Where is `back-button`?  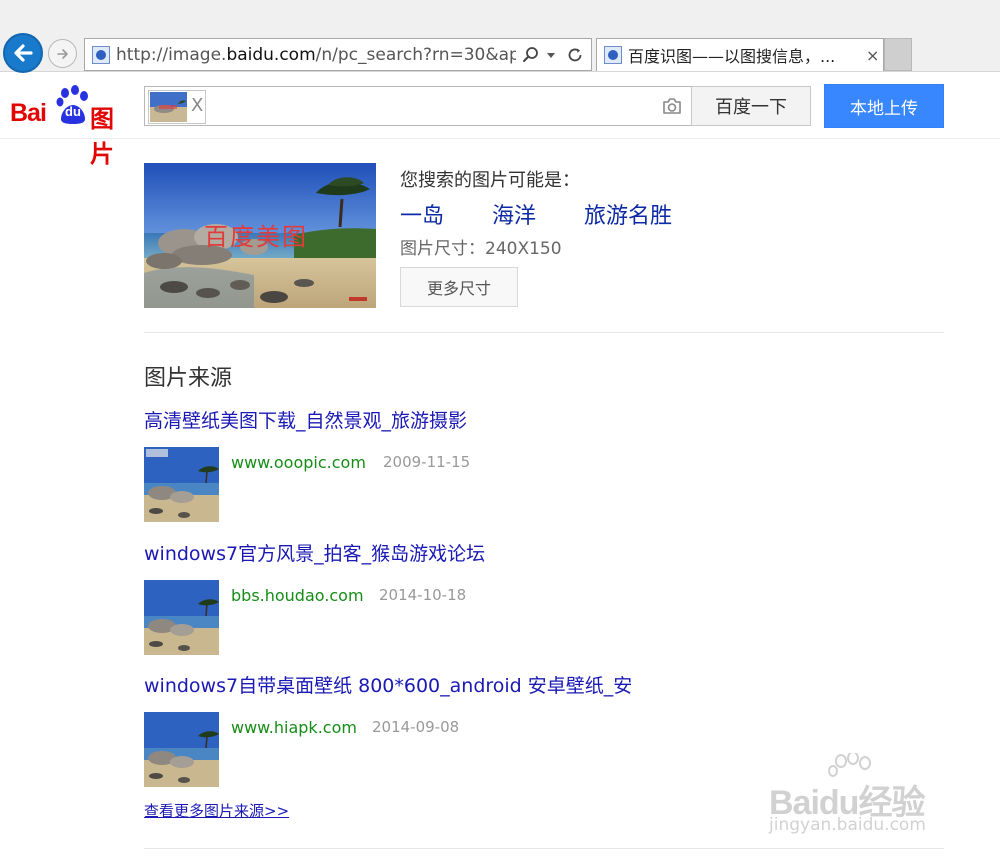
back-button is located at coordinates (23, 53).